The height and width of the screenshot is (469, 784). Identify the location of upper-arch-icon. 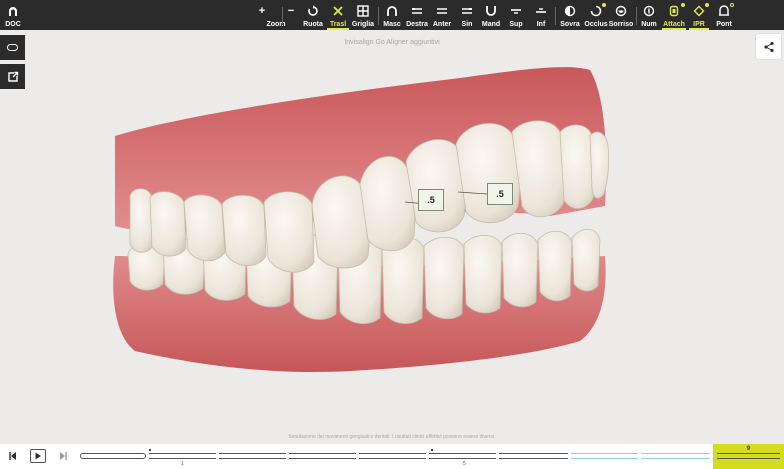
(392, 11).